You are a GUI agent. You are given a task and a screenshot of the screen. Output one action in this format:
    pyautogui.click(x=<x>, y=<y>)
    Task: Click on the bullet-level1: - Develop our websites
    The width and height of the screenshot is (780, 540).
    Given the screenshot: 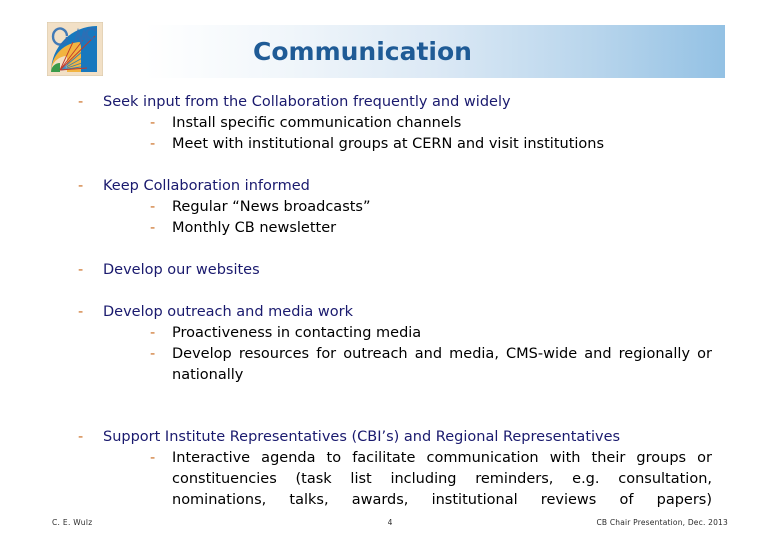 What is the action you would take?
    pyautogui.click(x=390, y=270)
    